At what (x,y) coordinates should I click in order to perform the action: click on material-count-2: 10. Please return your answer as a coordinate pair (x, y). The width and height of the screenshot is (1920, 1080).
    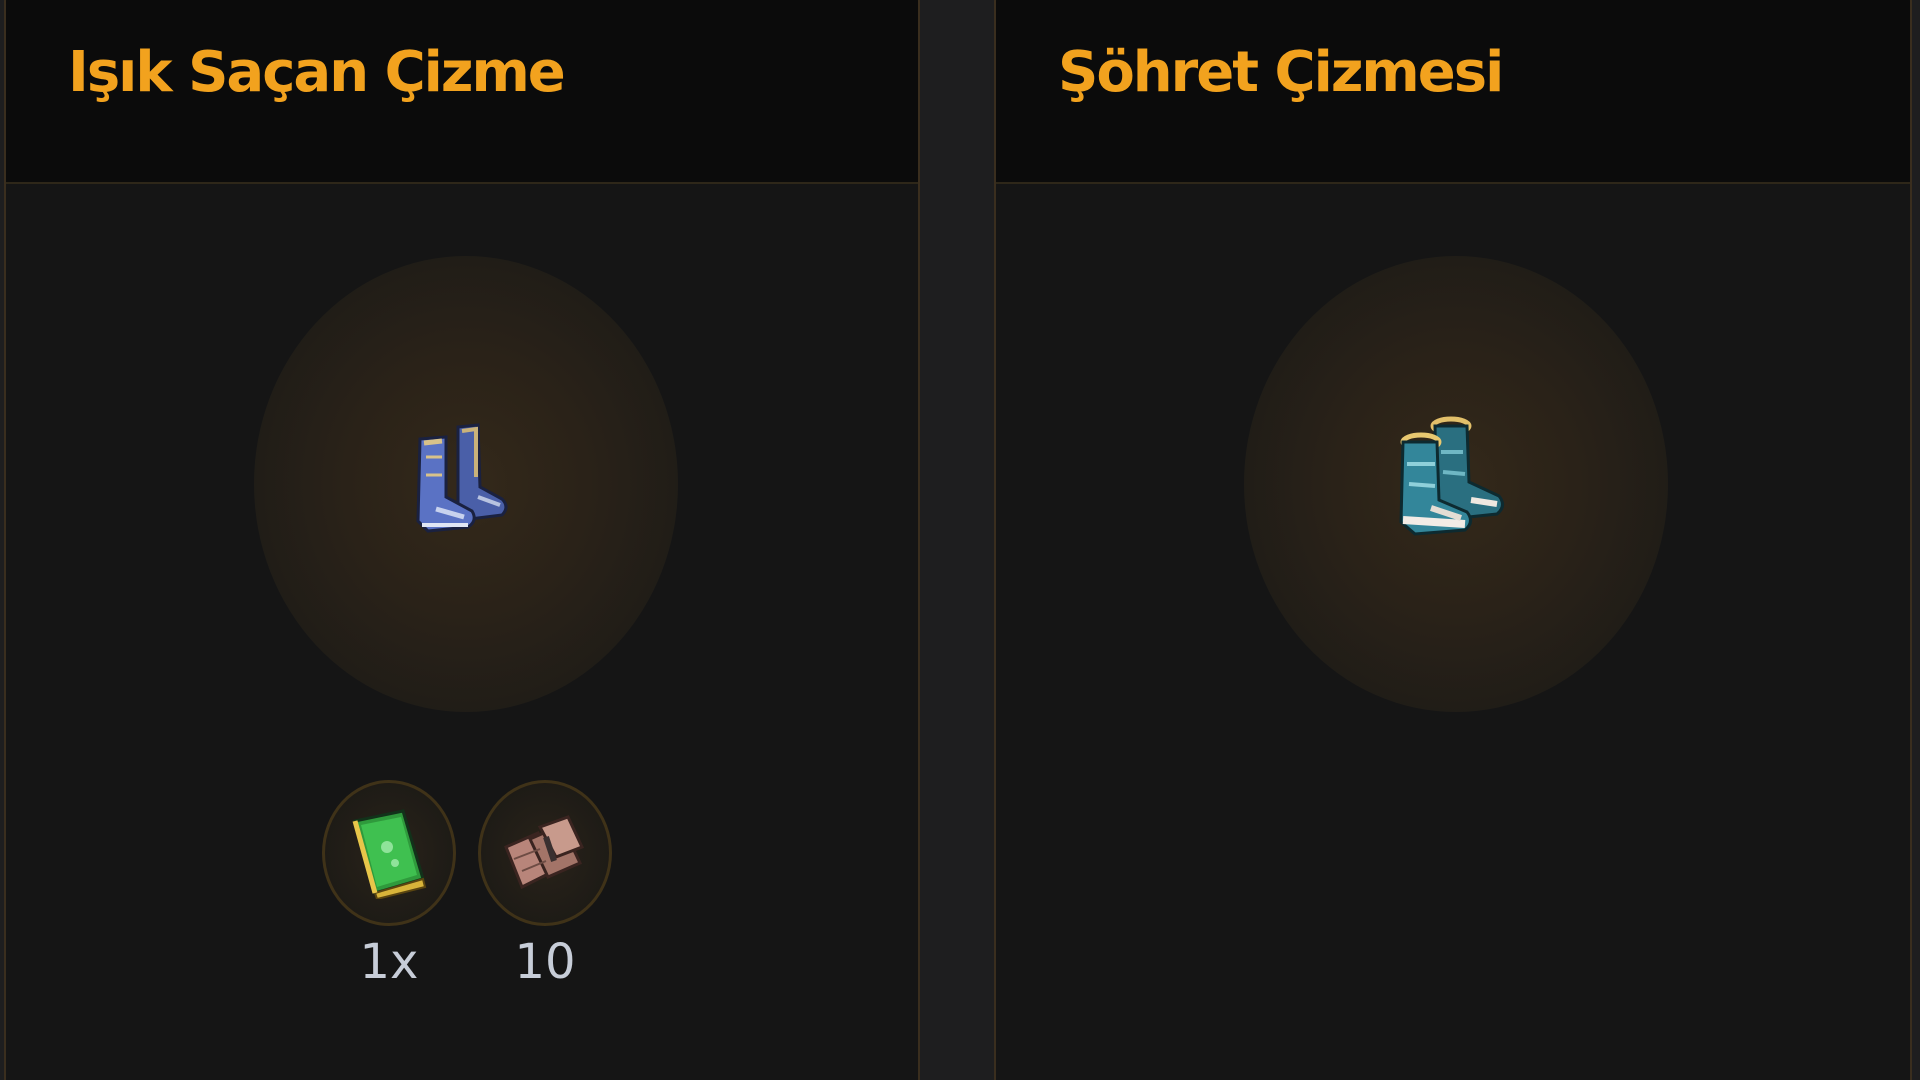
    Looking at the image, I should click on (545, 962).